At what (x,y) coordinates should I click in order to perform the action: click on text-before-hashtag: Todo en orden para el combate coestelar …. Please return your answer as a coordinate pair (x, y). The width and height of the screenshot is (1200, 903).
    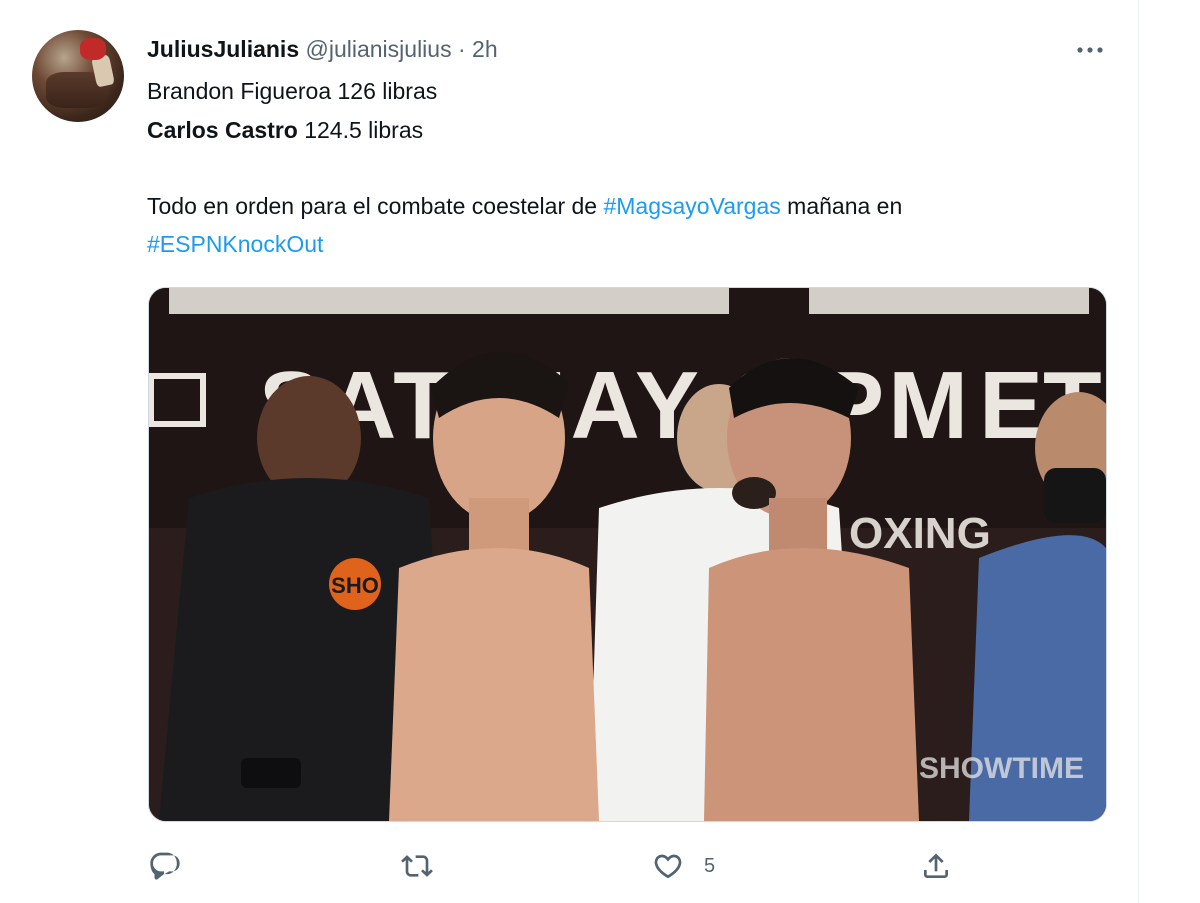
    Looking at the image, I should click on (375, 206).